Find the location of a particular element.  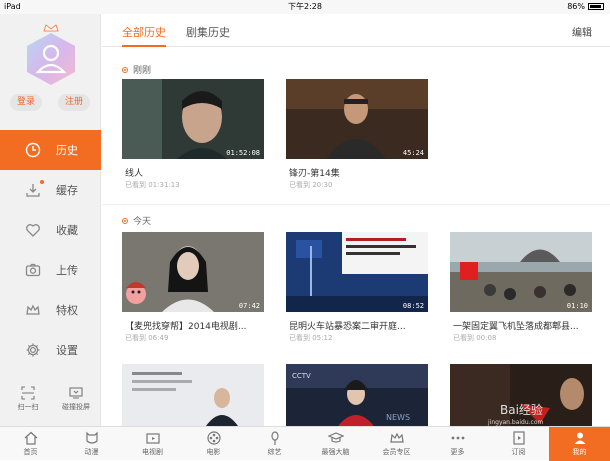

sidebar-item-settings: 设置 is located at coordinates (50, 350).